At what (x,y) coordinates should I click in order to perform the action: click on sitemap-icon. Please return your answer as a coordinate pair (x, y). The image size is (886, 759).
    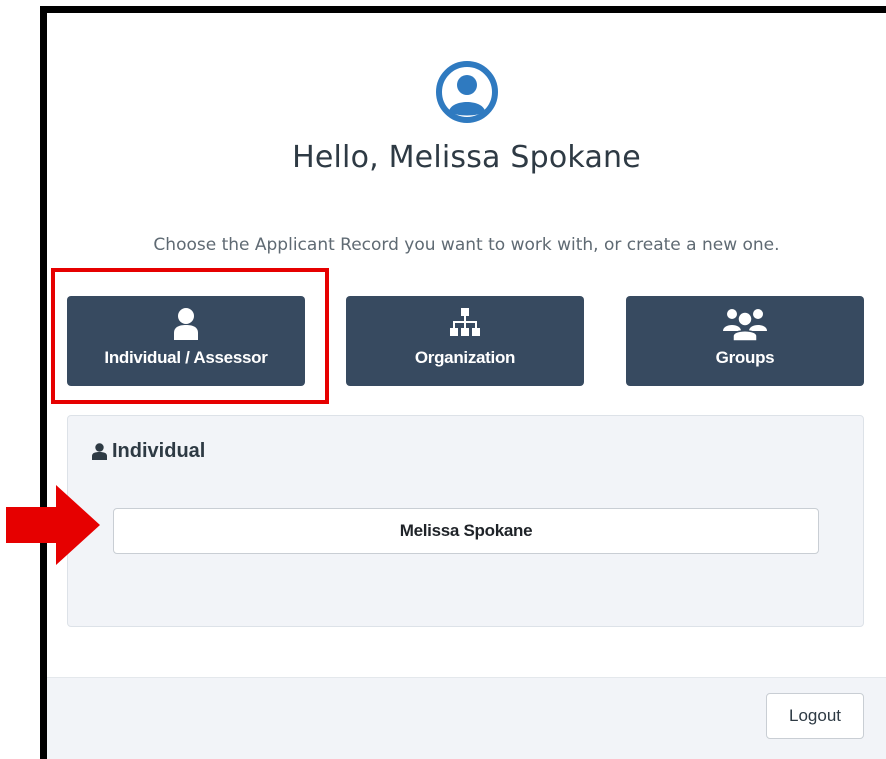
    Looking at the image, I should click on (465, 322).